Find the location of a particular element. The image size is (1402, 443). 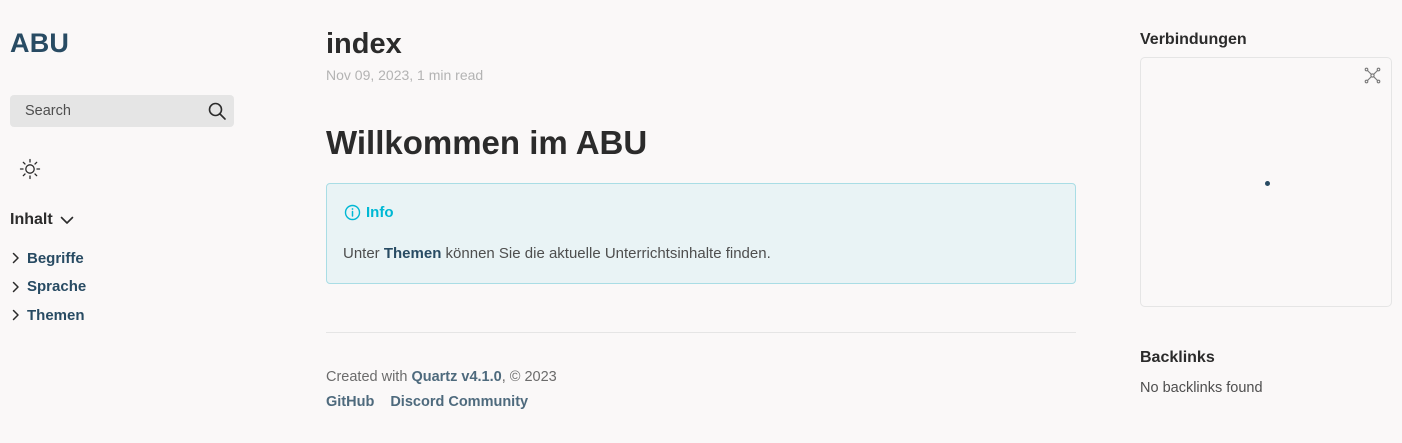

footer-divider is located at coordinates (701, 332).